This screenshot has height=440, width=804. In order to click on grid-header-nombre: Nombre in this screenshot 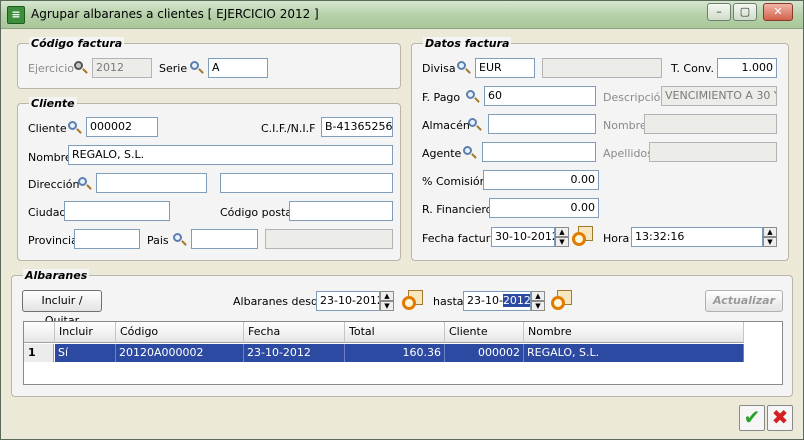, I will do `click(634, 332)`.